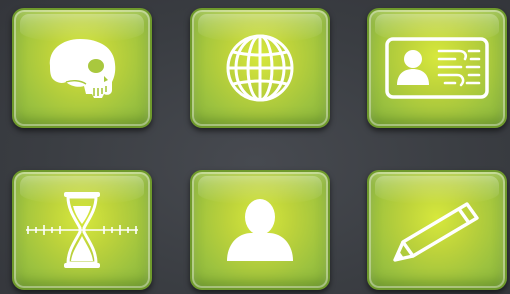 The width and height of the screenshot is (510, 294). I want to click on hourglass-ruler-icon, so click(82, 230).